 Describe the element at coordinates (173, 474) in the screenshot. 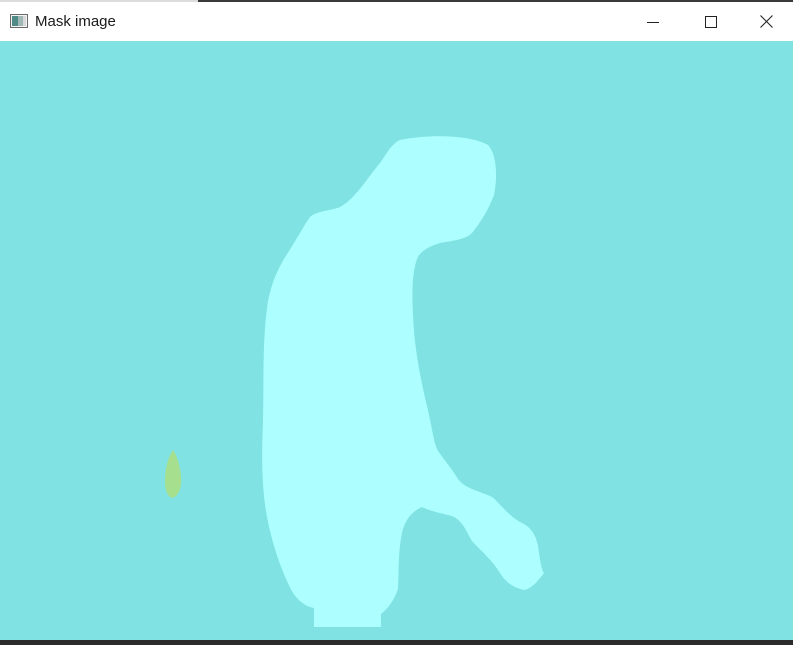

I see `small-mask-region` at that location.